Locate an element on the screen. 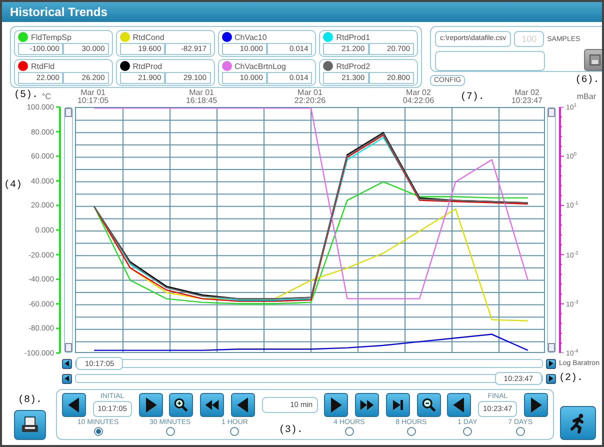  zoomin-button is located at coordinates (181, 405).